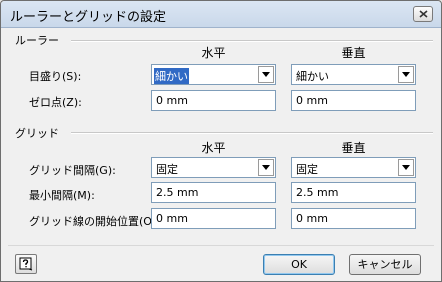 The height and width of the screenshot is (282, 442). What do you see at coordinates (353, 192) in the screenshot?
I see `min-spacing-vertical-input: 2.5 mm` at bounding box center [353, 192].